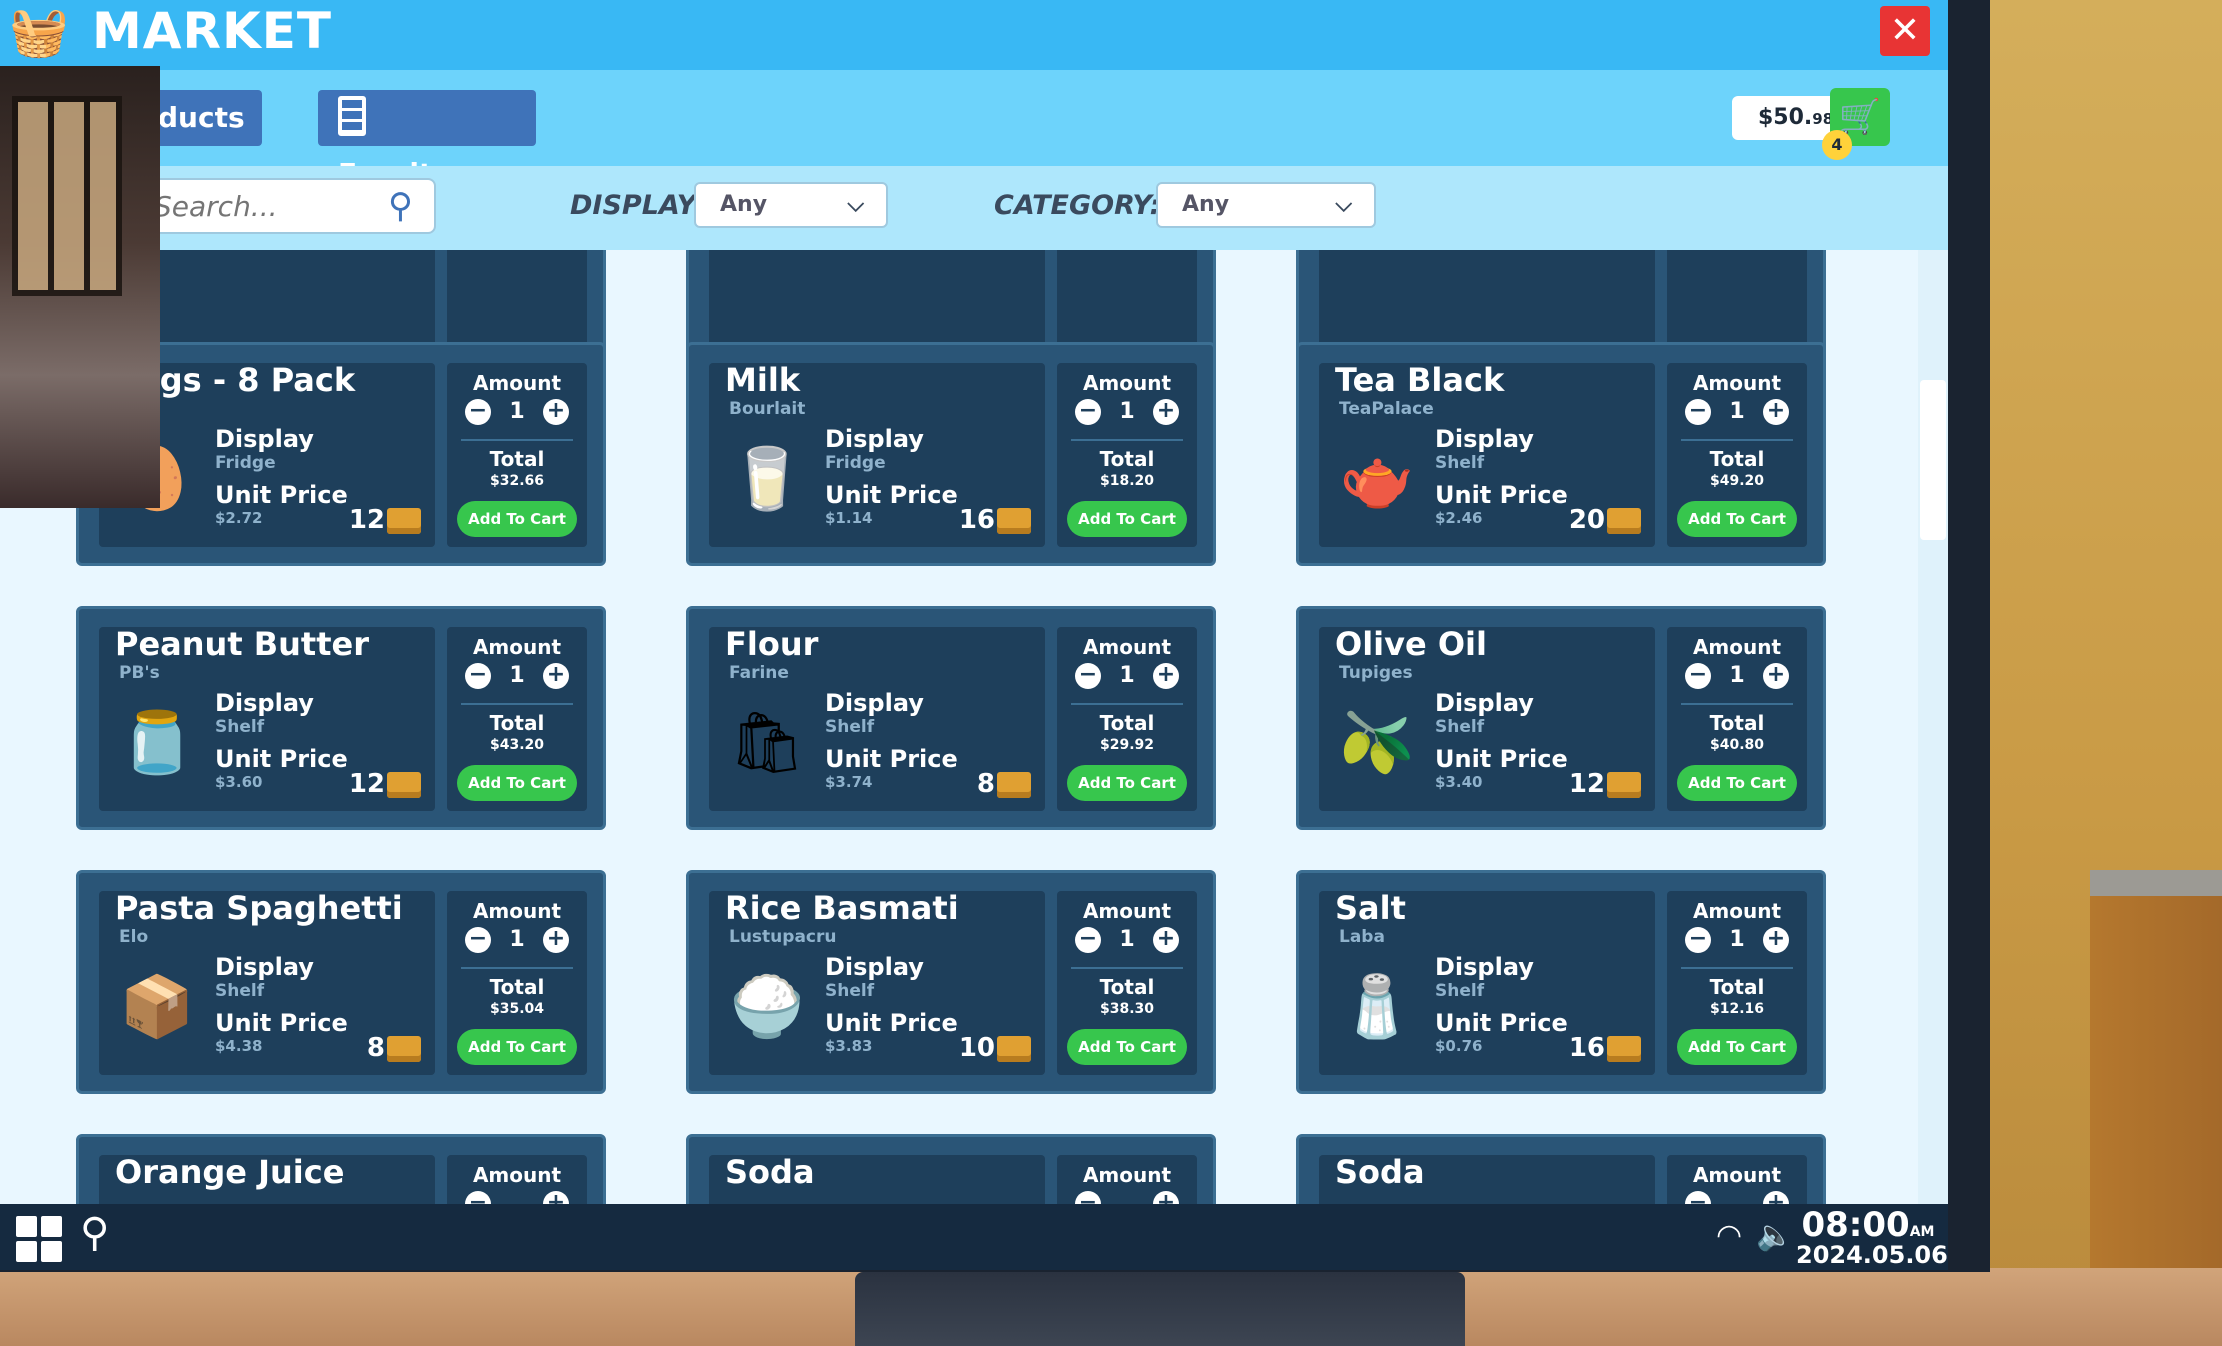 This screenshot has width=2222, height=1346. I want to click on pasta-box-icon: 📦, so click(157, 1007).